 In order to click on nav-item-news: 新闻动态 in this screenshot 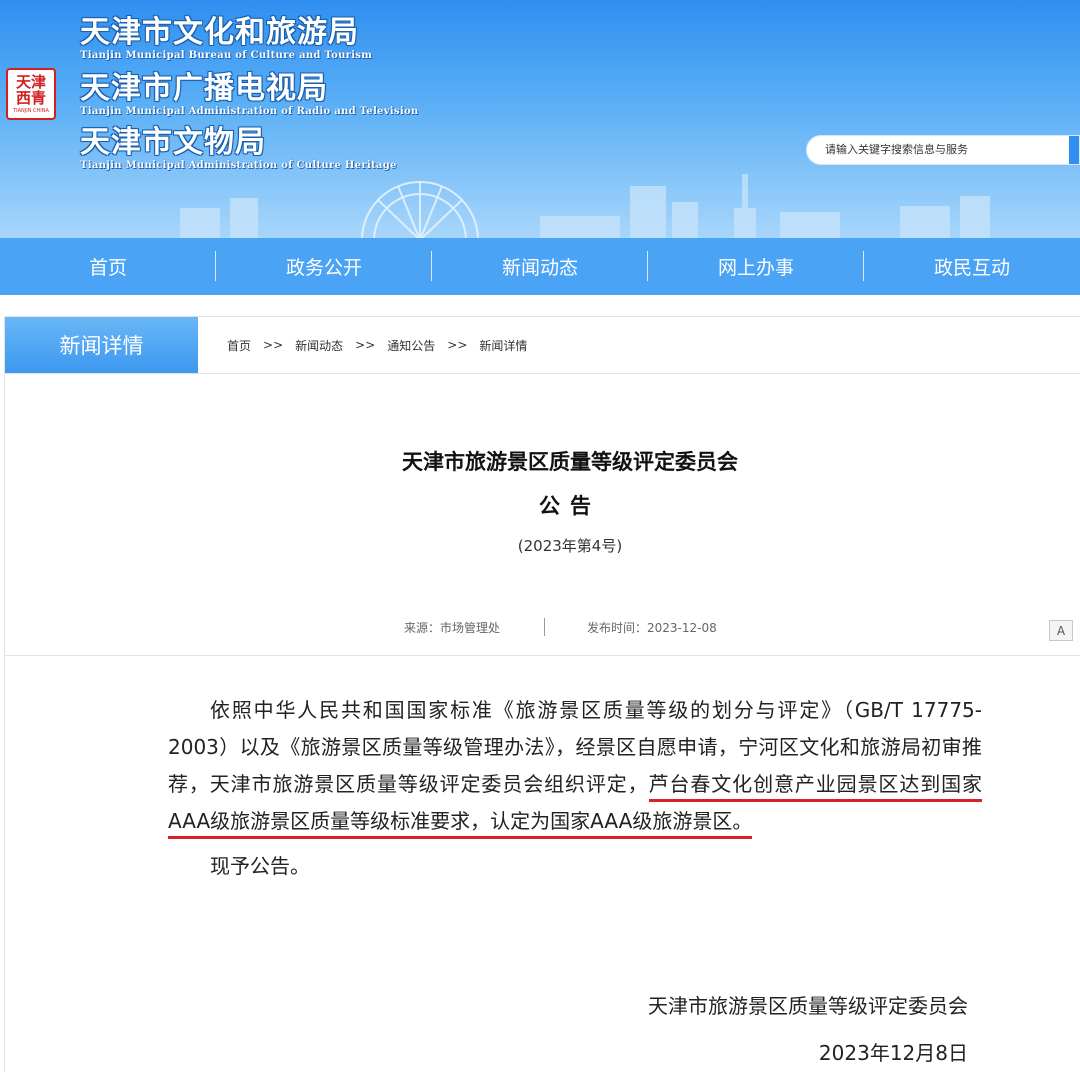, I will do `click(540, 266)`.